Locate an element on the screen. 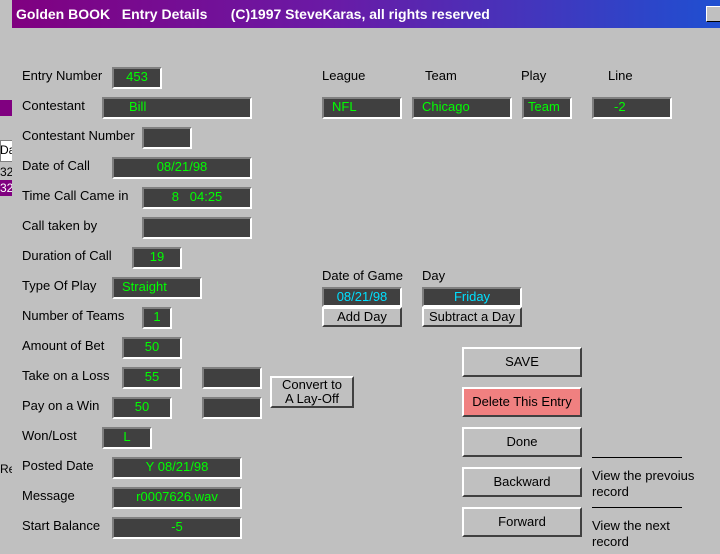  convert-button-line2: A Lay-Off is located at coordinates (312, 398).